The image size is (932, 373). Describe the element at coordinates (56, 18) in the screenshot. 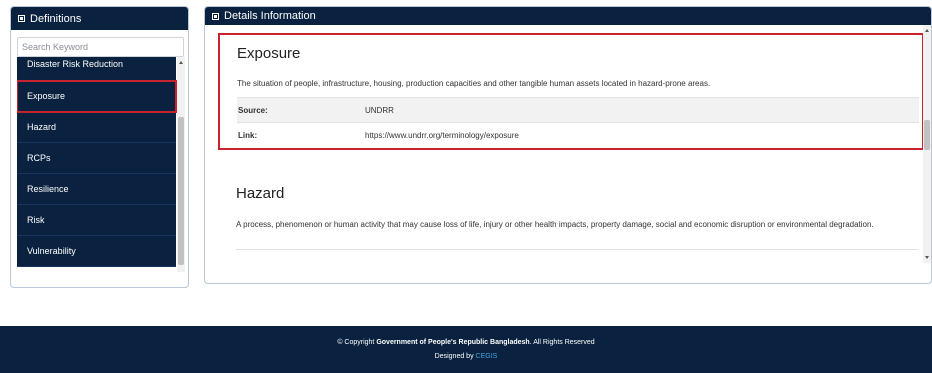

I see `definitions-title: Definitions` at that location.